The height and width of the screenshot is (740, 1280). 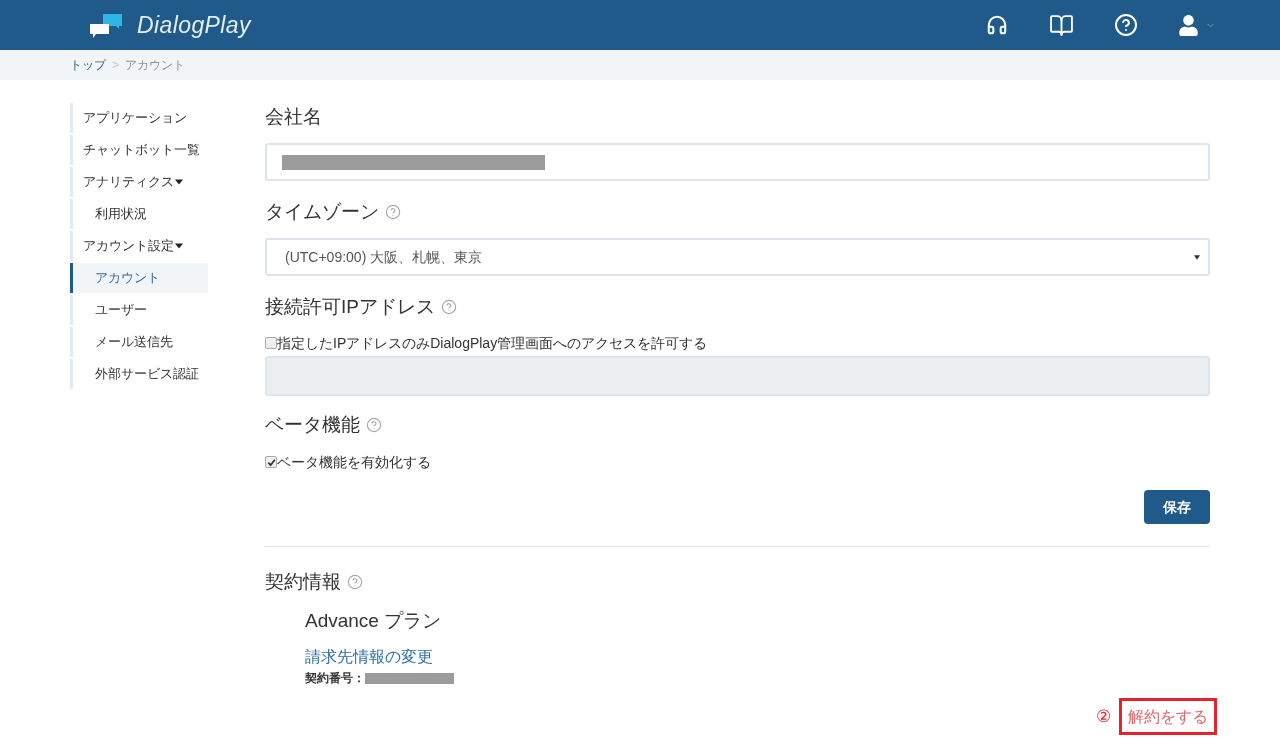 I want to click on section-heading: 契約情報, so click(x=303, y=582).